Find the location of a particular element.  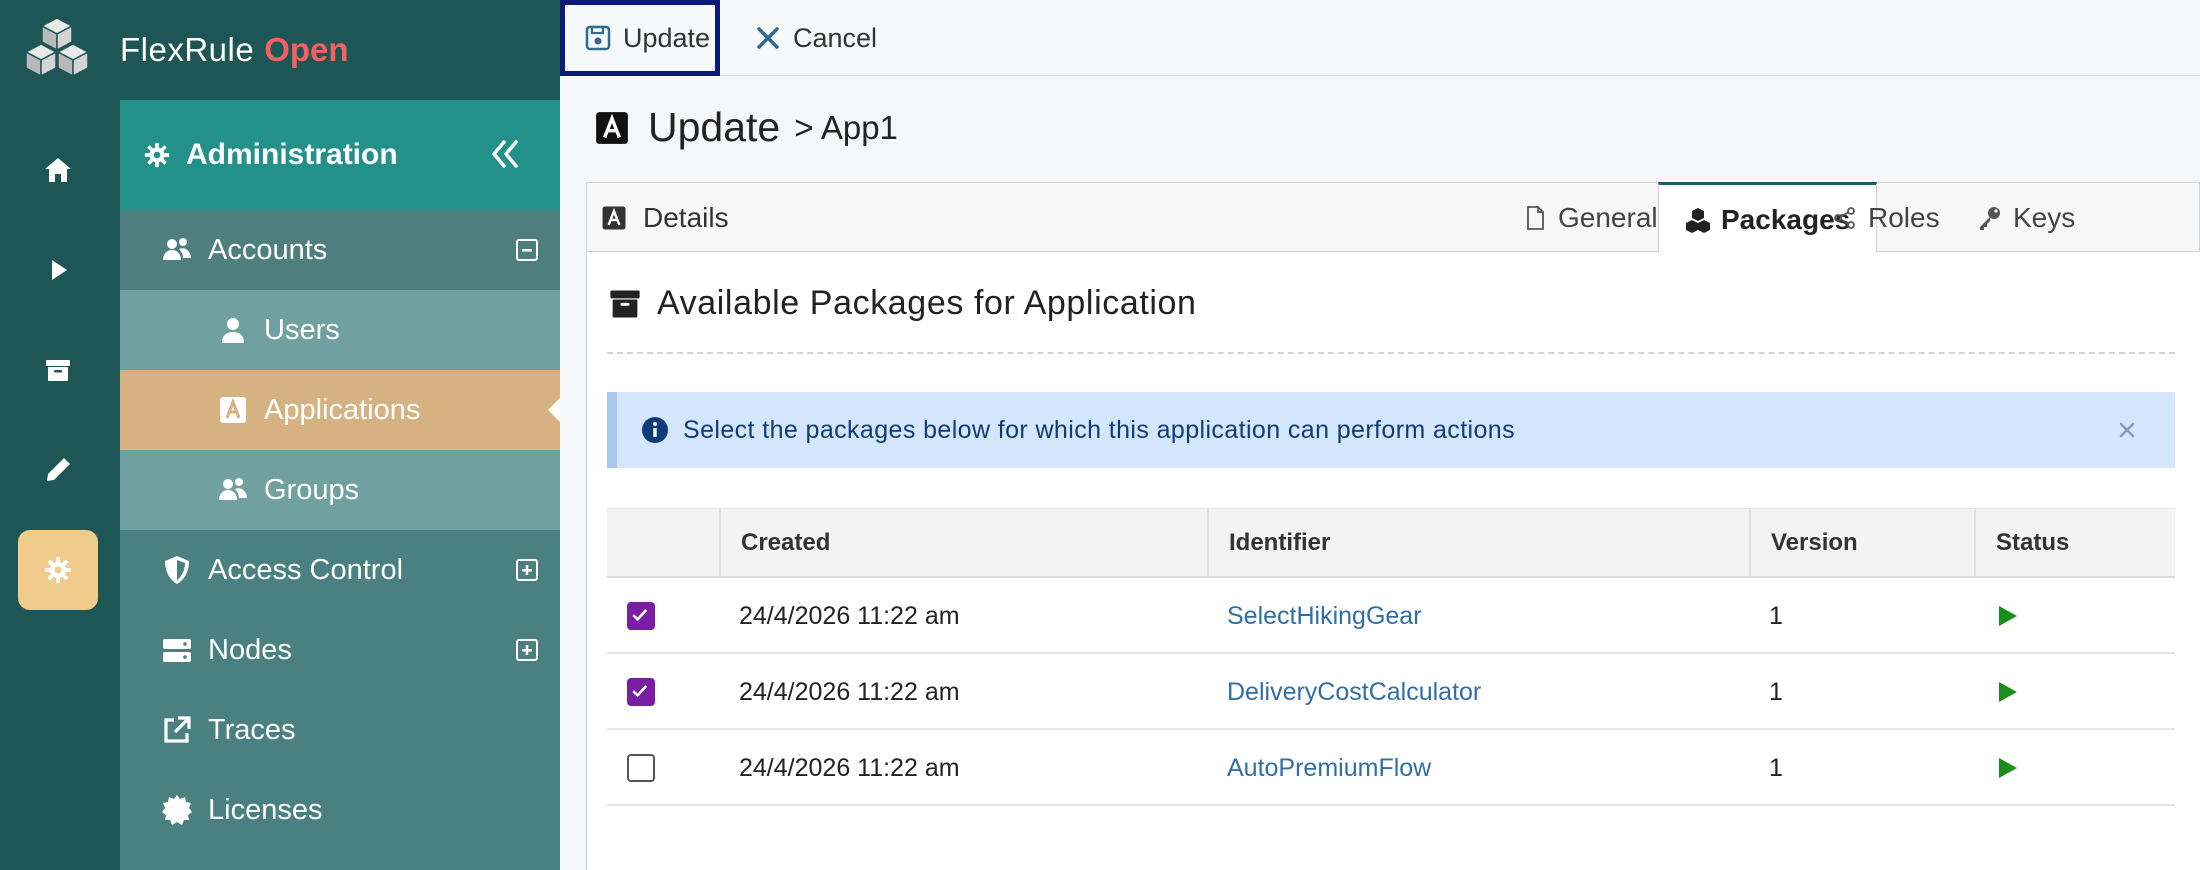

sidebar-item-label: Users is located at coordinates (302, 329).